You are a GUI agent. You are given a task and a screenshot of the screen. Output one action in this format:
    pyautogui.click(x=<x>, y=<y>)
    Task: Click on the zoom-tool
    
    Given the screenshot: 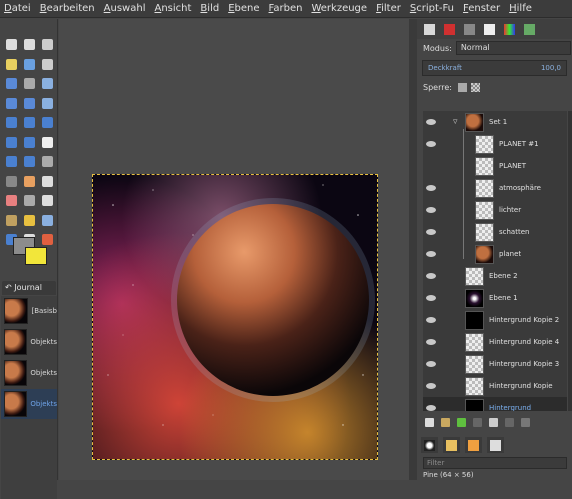 What is the action you would take?
    pyautogui.click(x=47, y=83)
    